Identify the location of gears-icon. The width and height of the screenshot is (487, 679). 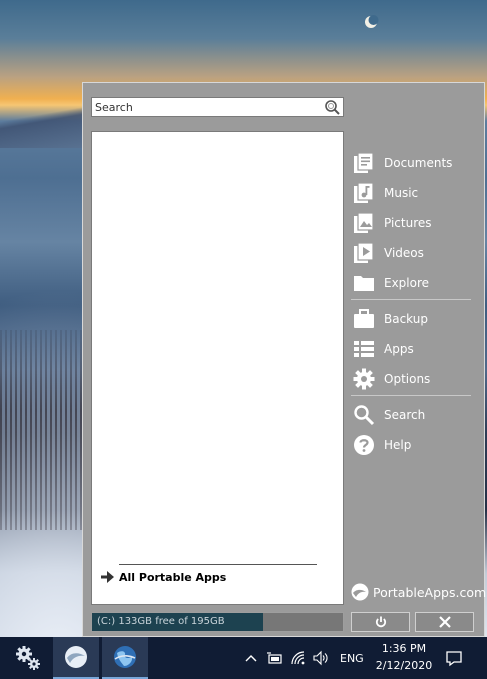
(28, 658).